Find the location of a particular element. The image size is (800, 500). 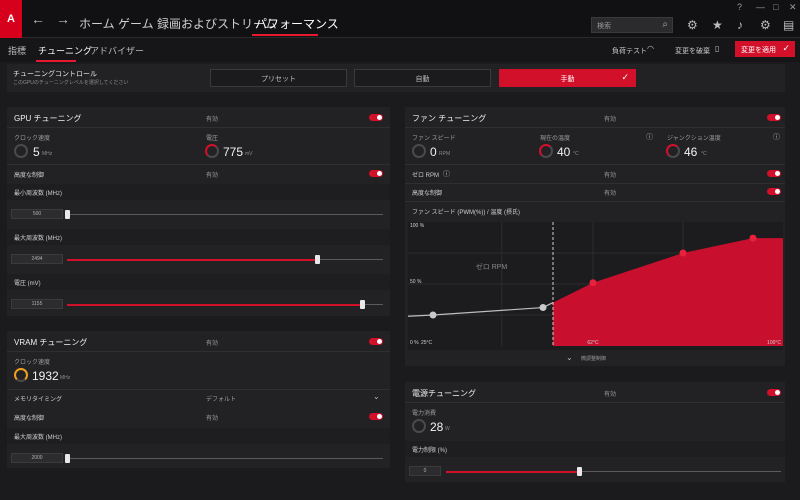

zero-rpm-help-icon: ⓘ is located at coordinates (446, 174).